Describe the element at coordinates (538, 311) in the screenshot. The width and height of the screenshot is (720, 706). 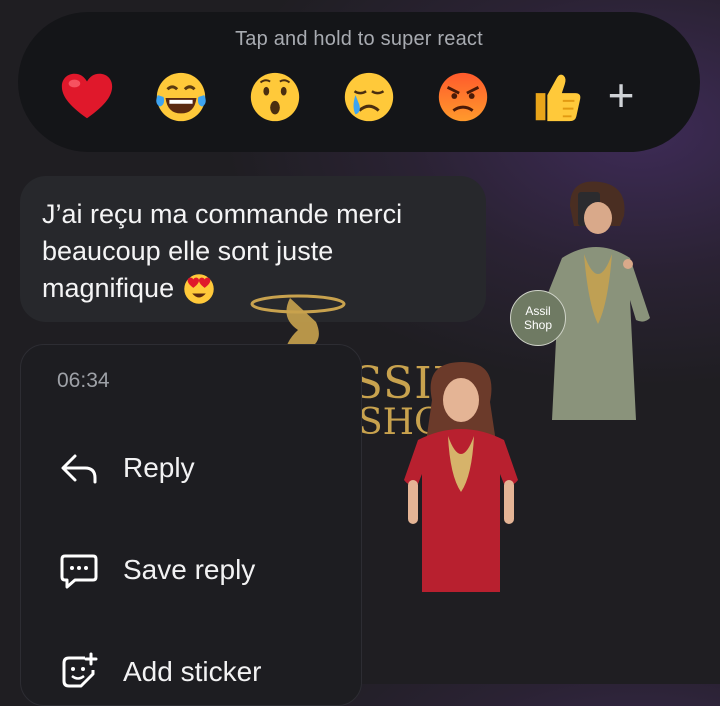
I see `badge-line-1: Assil` at that location.